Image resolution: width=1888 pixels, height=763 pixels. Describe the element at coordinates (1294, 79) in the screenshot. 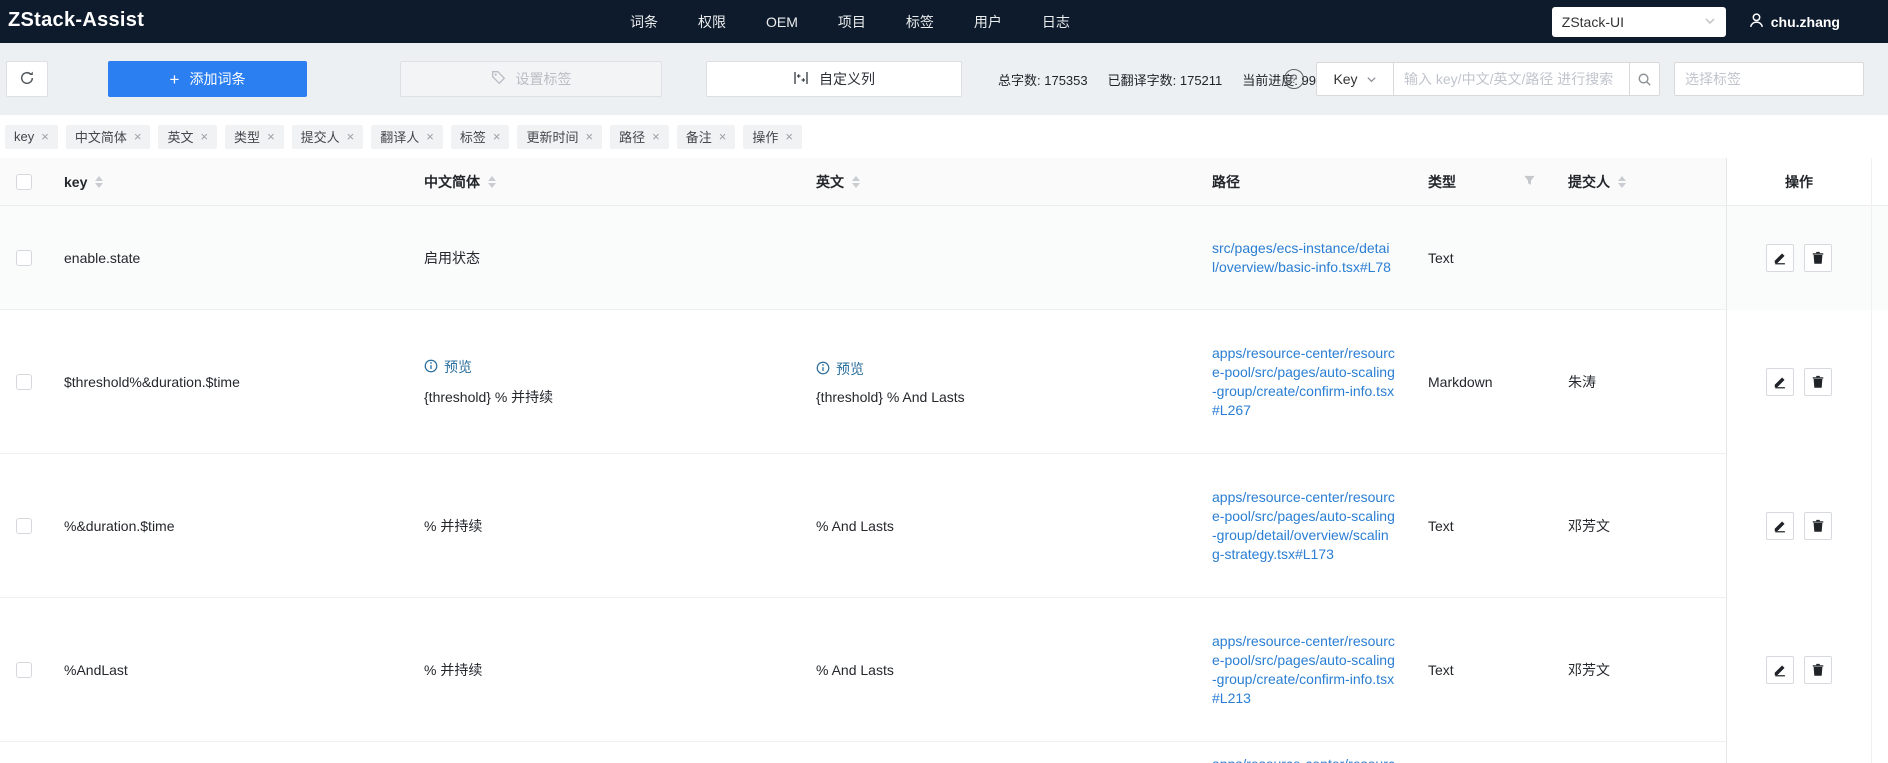

I see `help-icon: ?` at that location.